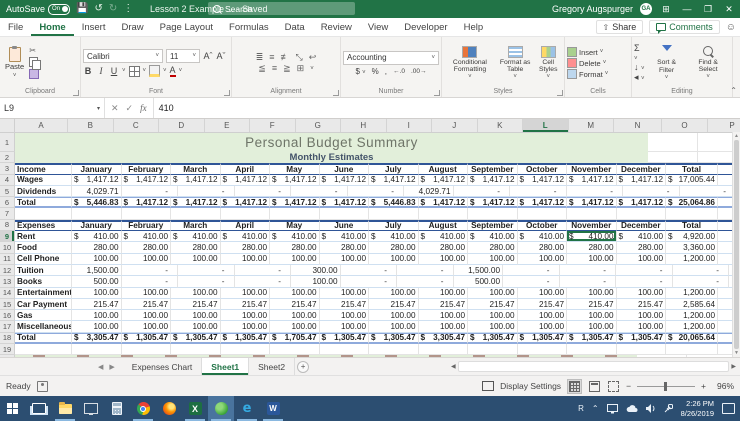 Image resolution: width=740 pixels, height=421 pixels. Describe the element at coordinates (181, 71) in the screenshot. I see `chevron-down-icon: ˅` at that location.